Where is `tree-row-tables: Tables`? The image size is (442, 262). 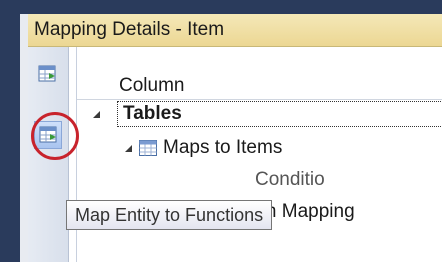 tree-row-tables: Tables is located at coordinates (259, 114).